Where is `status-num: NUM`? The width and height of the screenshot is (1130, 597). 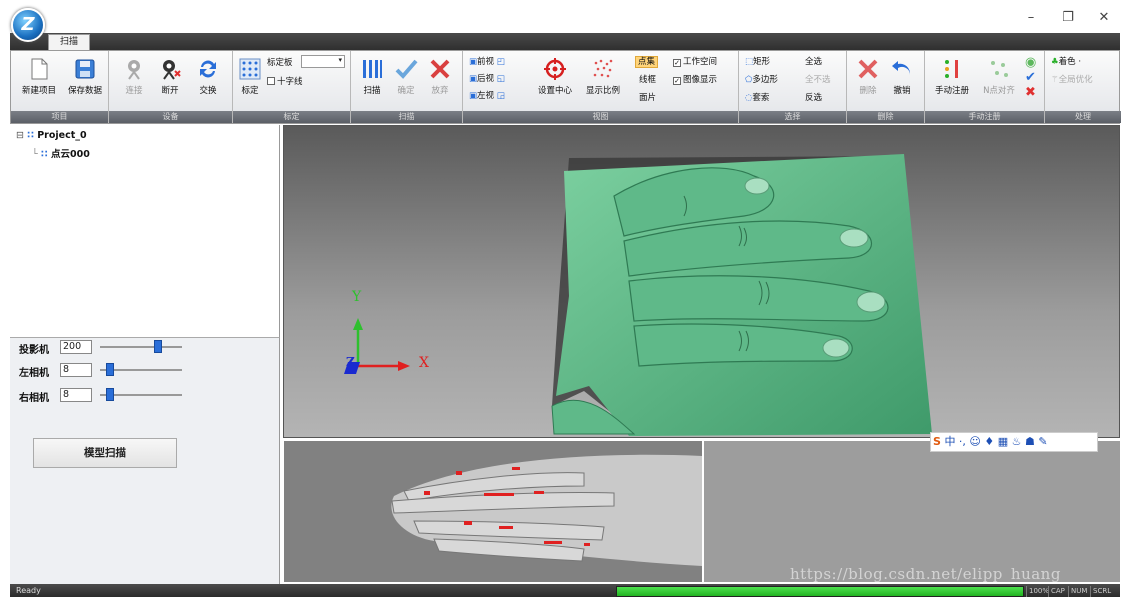 status-num: NUM is located at coordinates (1078, 591).